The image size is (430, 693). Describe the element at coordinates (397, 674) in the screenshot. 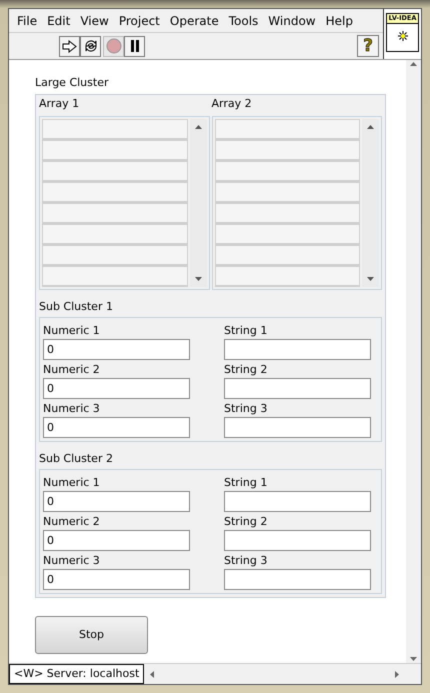

I see `scroll-right-arrow-icon` at that location.